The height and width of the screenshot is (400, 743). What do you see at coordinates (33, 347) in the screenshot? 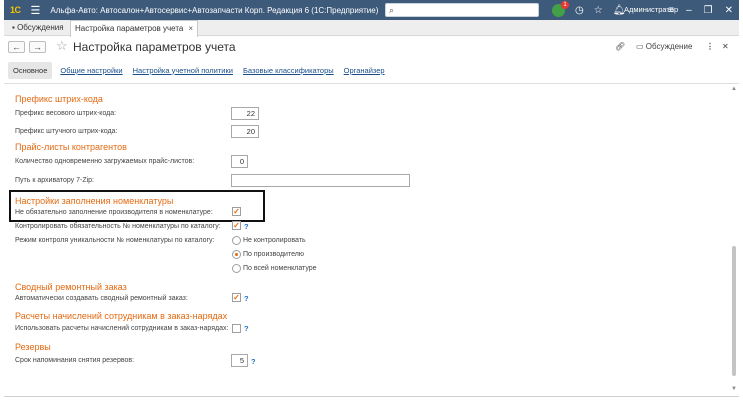
I see `group-reserves: Резервы` at bounding box center [33, 347].